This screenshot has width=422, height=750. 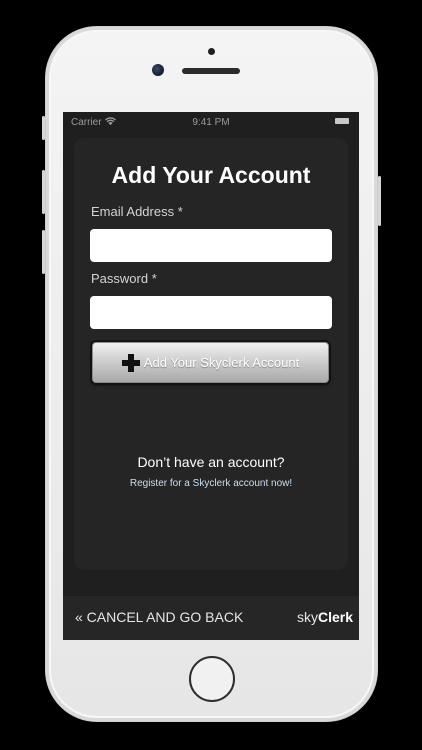 I want to click on power-button, so click(x=379, y=201).